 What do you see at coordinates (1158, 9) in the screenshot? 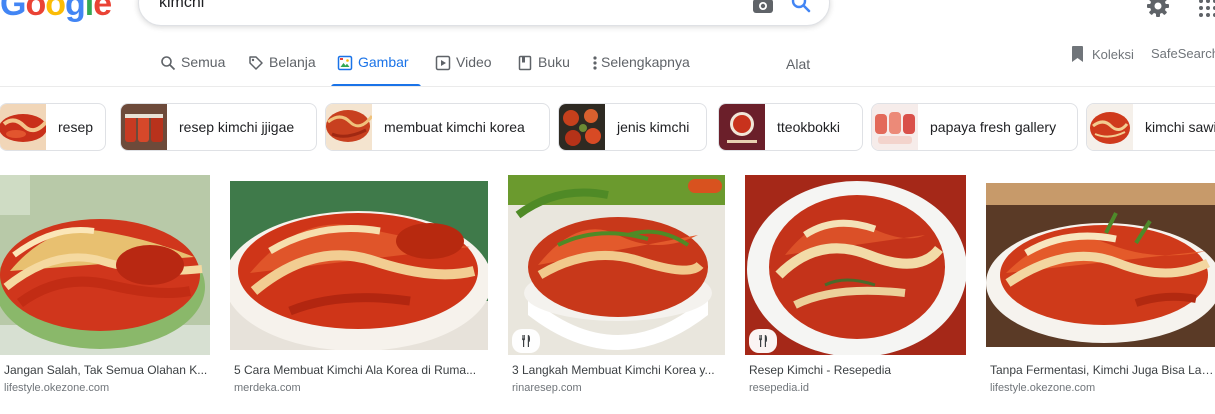
I see `gear-icon` at bounding box center [1158, 9].